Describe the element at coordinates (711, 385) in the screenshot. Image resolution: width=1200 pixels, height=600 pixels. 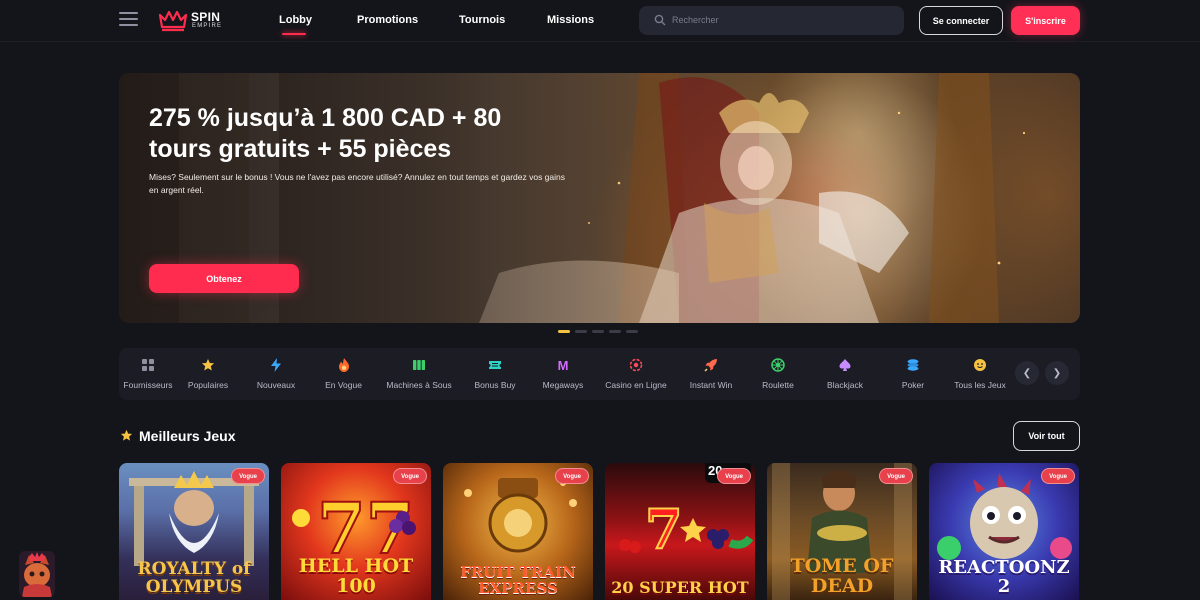
I see `category-label: Instant Win` at that location.